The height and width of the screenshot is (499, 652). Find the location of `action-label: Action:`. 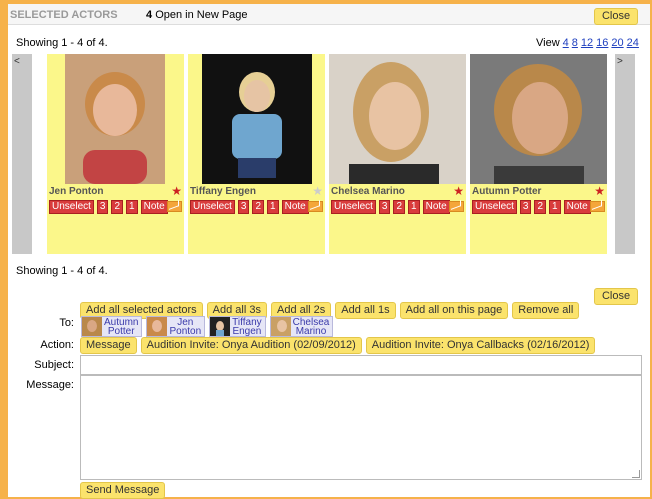

action-label: Action: is located at coordinates (57, 345).